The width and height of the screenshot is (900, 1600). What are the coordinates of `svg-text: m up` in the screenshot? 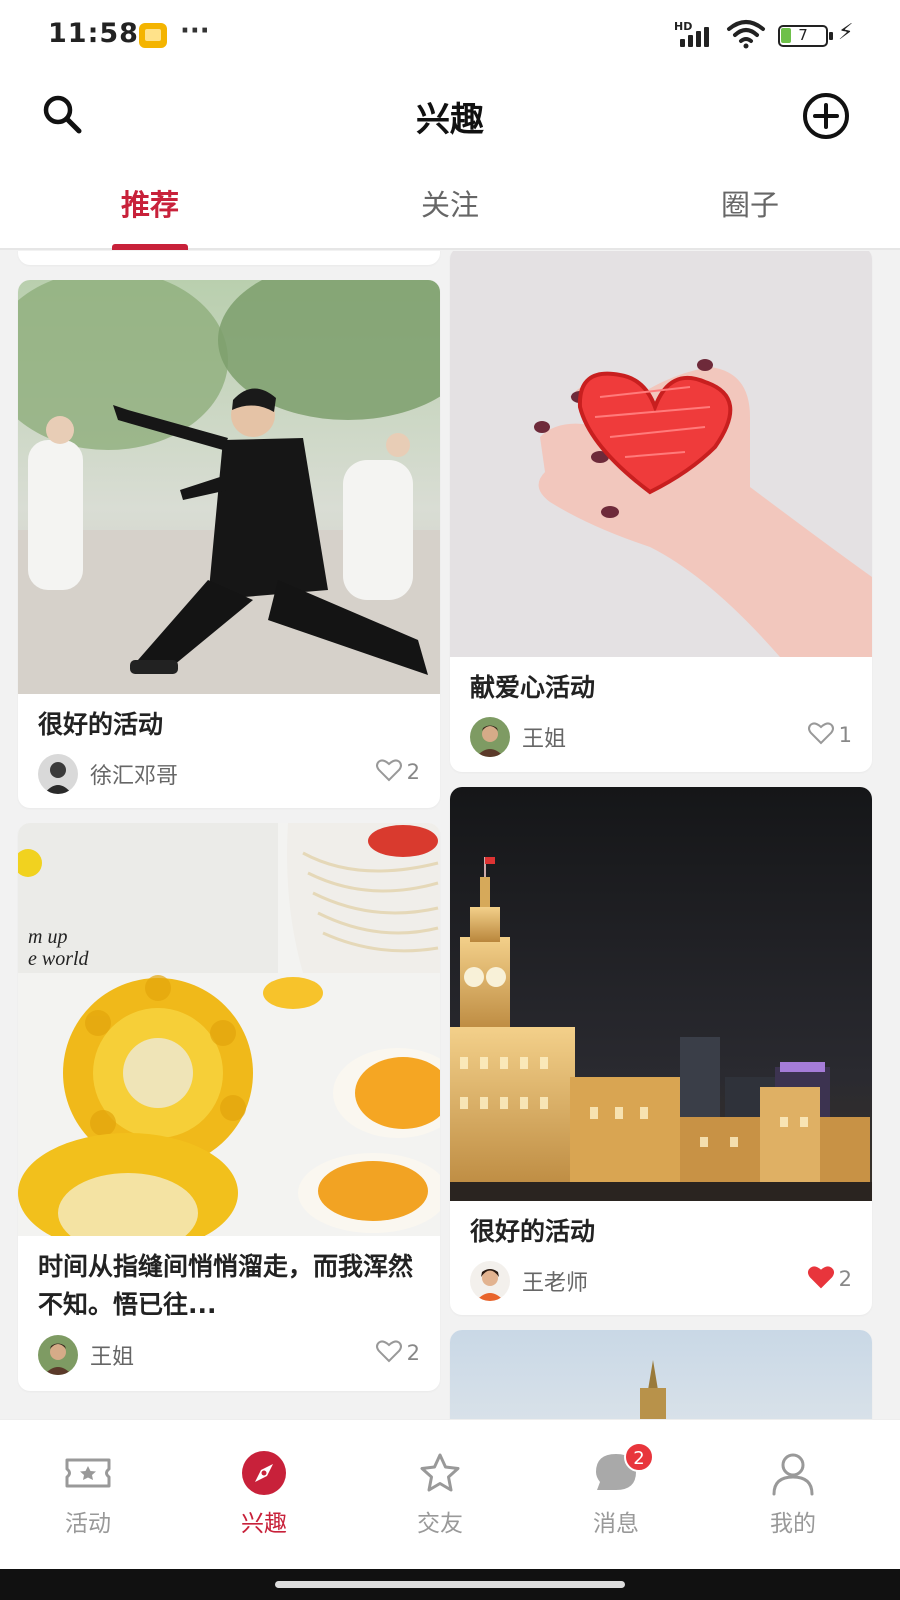 It's located at (47, 937).